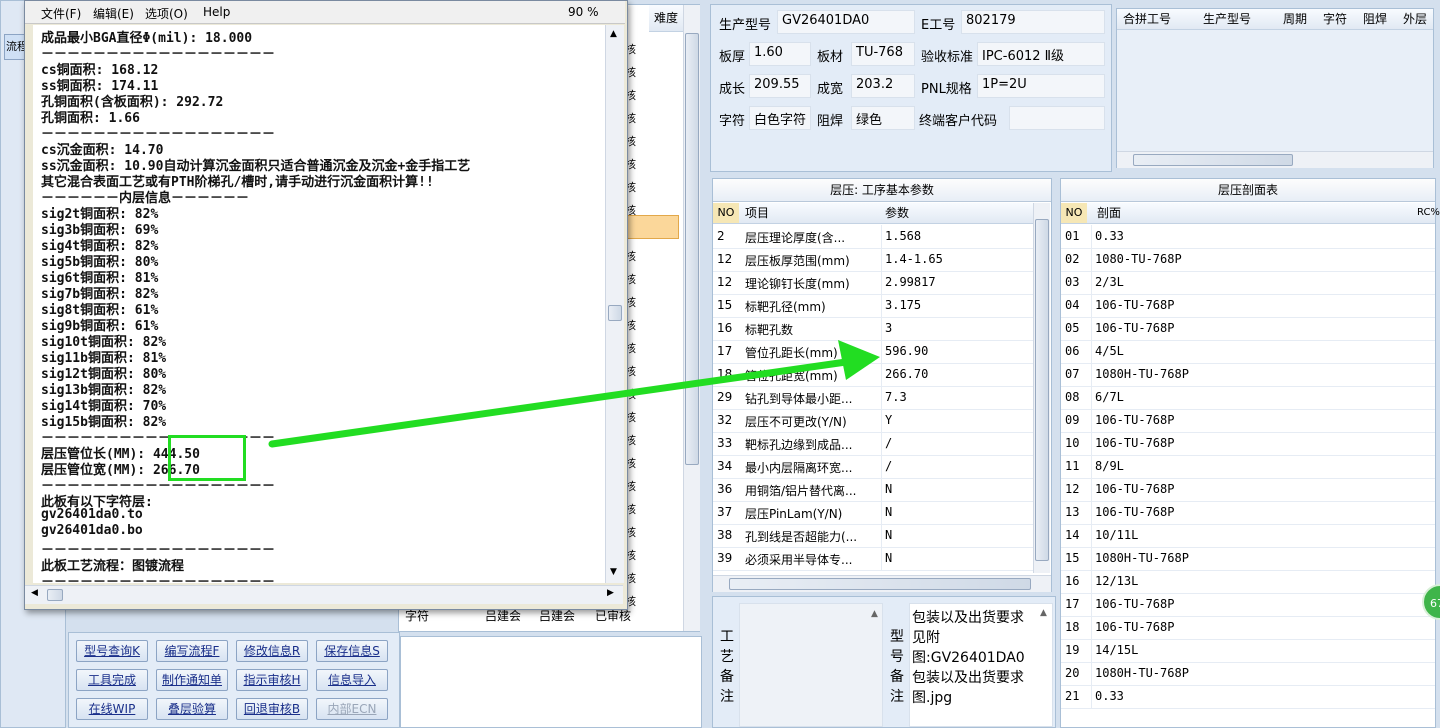 This screenshot has height=728, width=1440. I want to click on arrow-line, so click(559, 403).